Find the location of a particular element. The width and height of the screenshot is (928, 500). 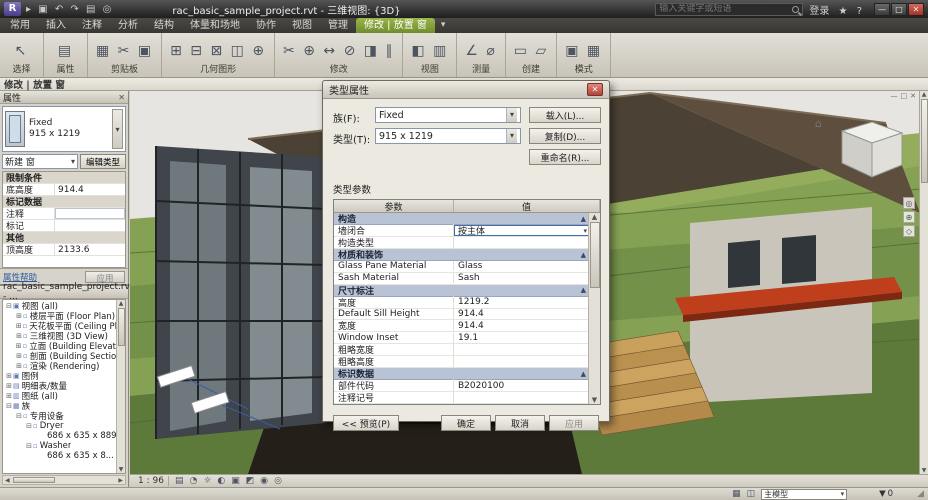

ribbon-group-label: 测量 is located at coordinates (480, 70).